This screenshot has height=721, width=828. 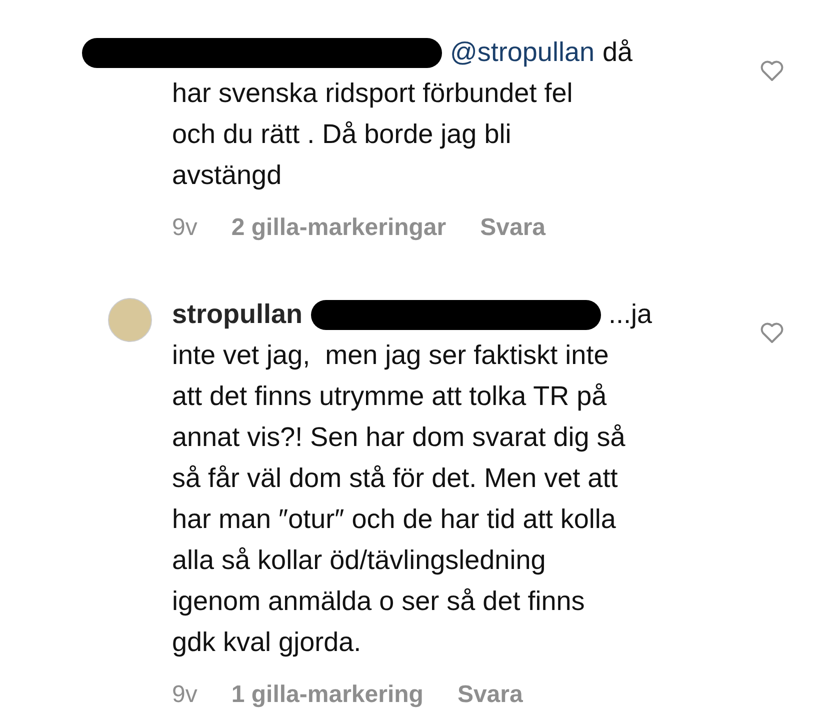 I want to click on comment-text: och du rätt . Då borde jag bli, so click(x=342, y=134).